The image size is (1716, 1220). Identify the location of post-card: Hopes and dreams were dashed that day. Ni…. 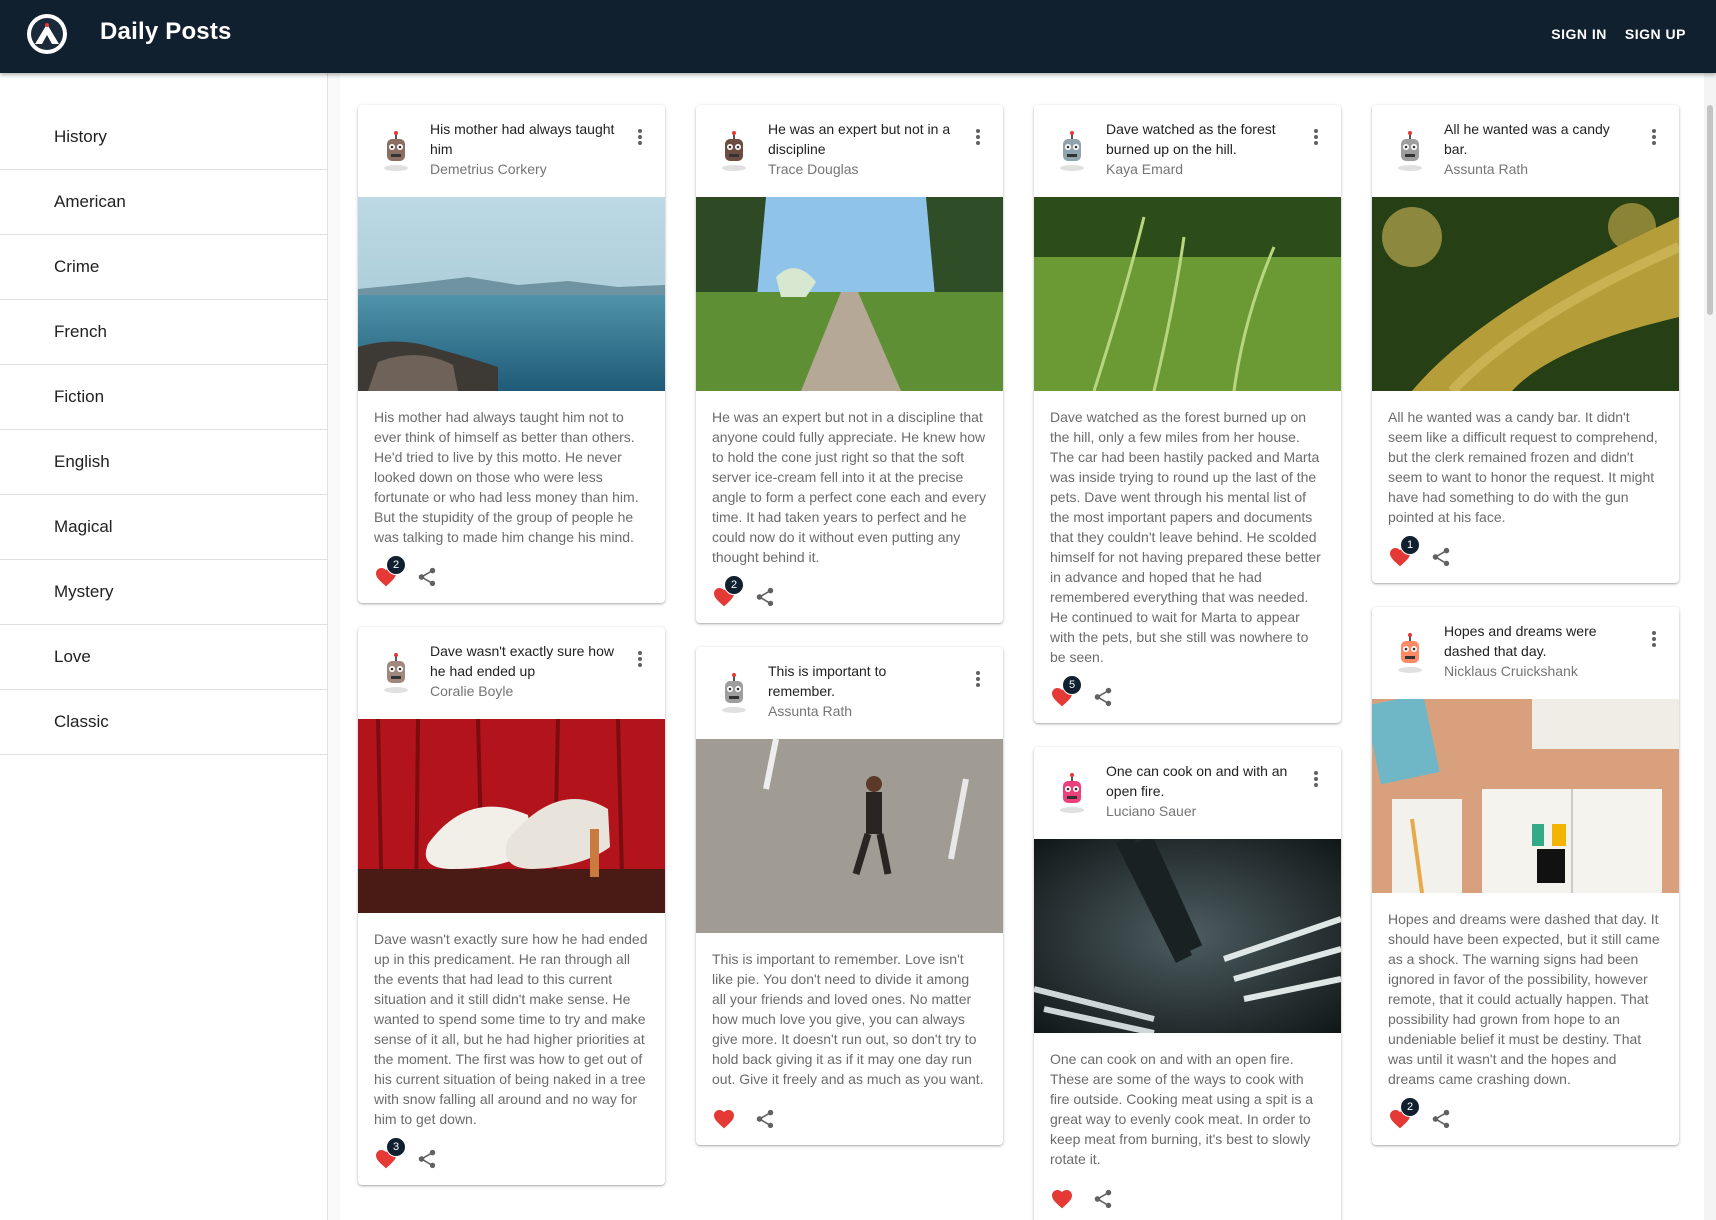
(1525, 876).